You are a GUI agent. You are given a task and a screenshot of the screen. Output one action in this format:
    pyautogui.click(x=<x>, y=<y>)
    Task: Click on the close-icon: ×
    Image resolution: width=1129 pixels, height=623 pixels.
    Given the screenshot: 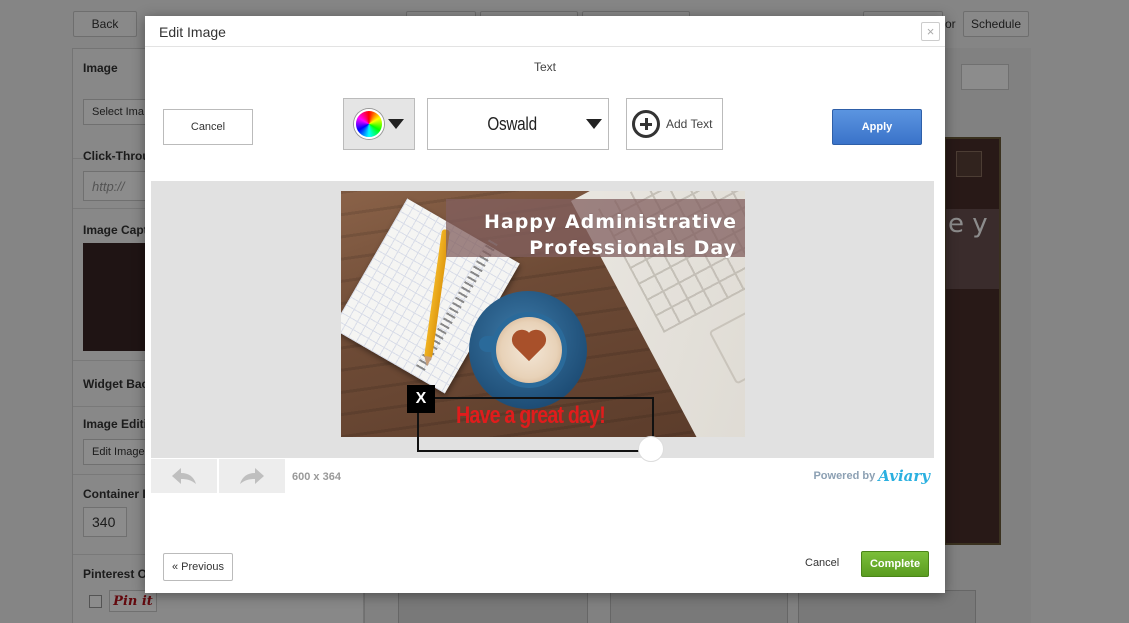 What is the action you would take?
    pyautogui.click(x=930, y=31)
    